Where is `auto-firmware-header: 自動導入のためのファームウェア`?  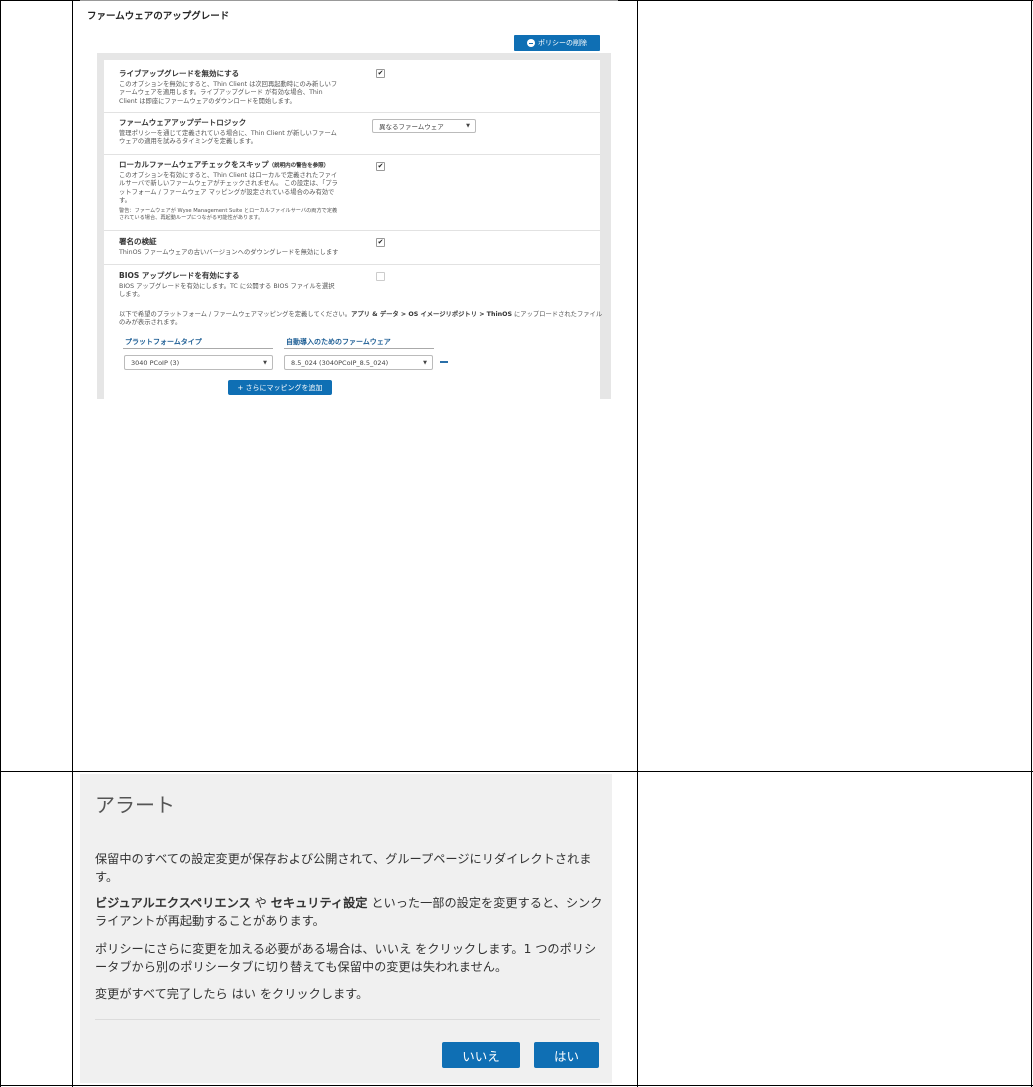 auto-firmware-header: 自動導入のためのファームウェア is located at coordinates (338, 342).